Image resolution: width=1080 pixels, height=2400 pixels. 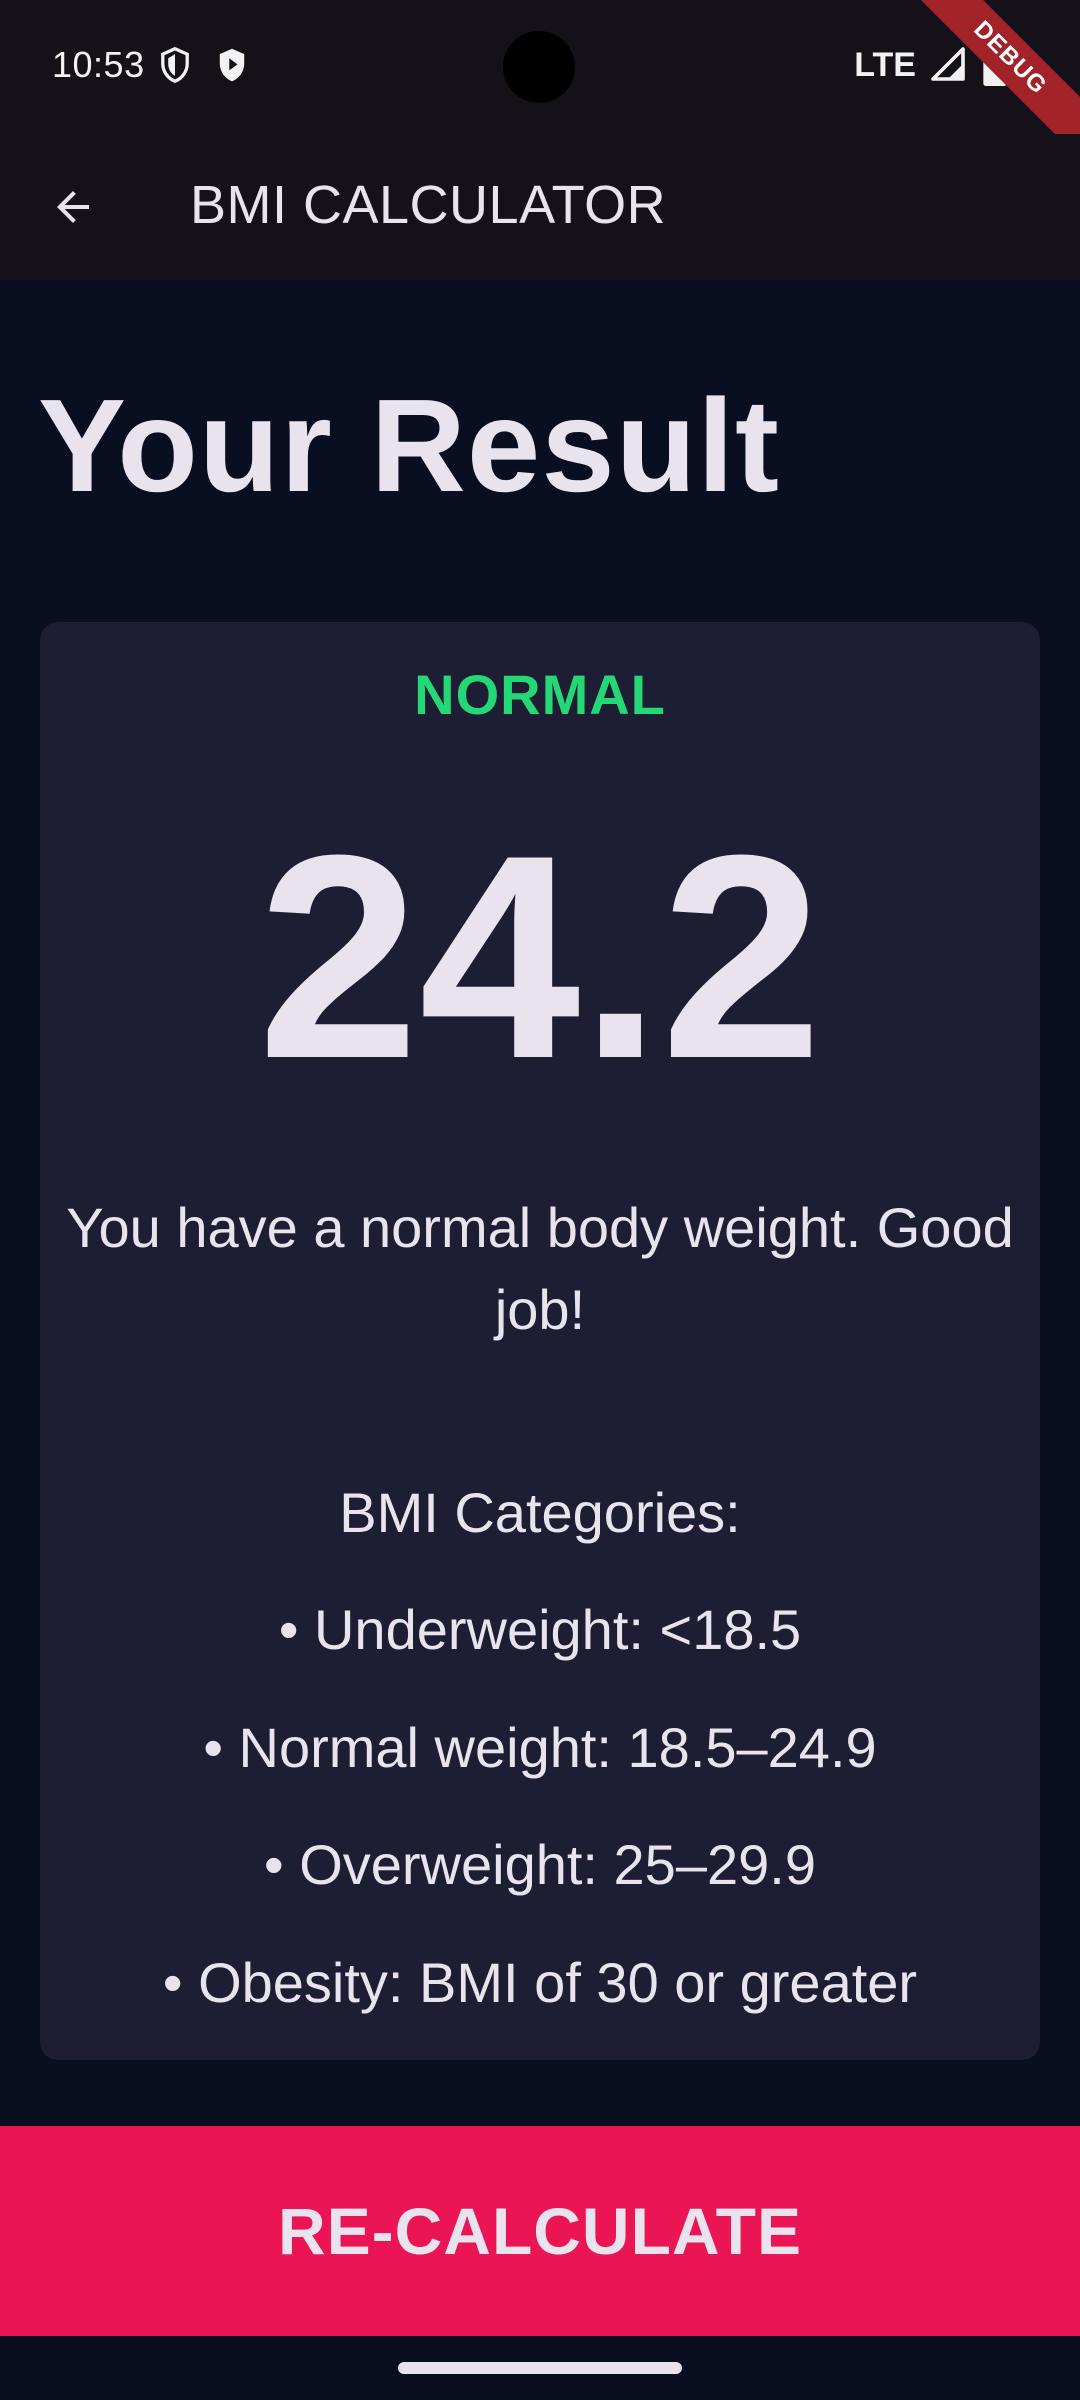 I want to click on bmi-value: 24.2, so click(x=540, y=957).